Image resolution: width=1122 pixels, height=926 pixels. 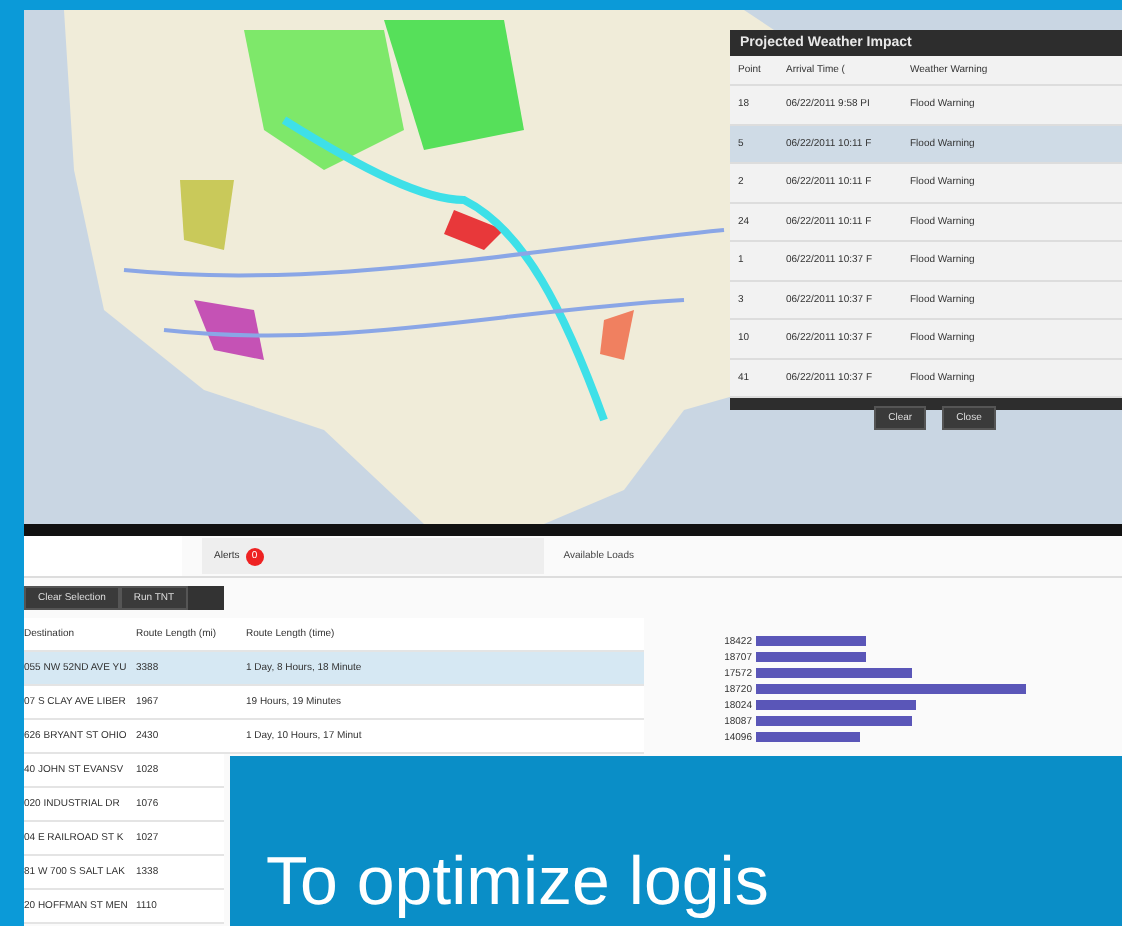 I want to click on caption-text: To optimize logis, so click(x=517, y=882).